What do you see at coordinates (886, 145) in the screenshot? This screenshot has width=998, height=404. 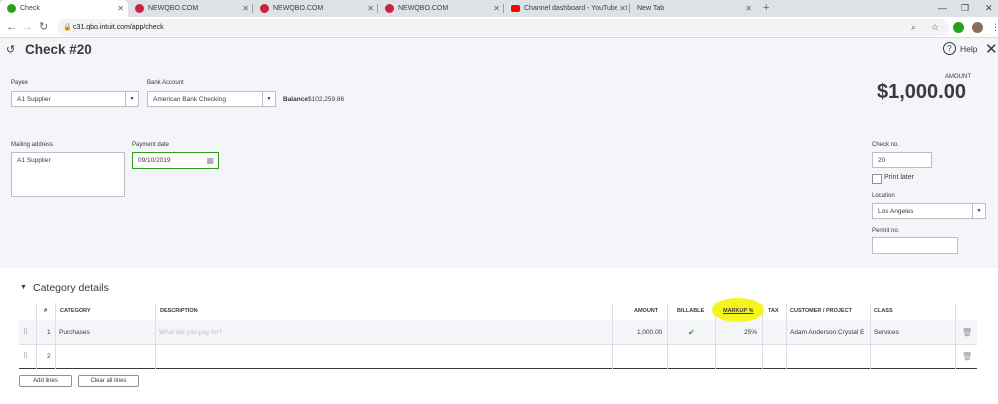 I see `check-no-label: Check no.` at bounding box center [886, 145].